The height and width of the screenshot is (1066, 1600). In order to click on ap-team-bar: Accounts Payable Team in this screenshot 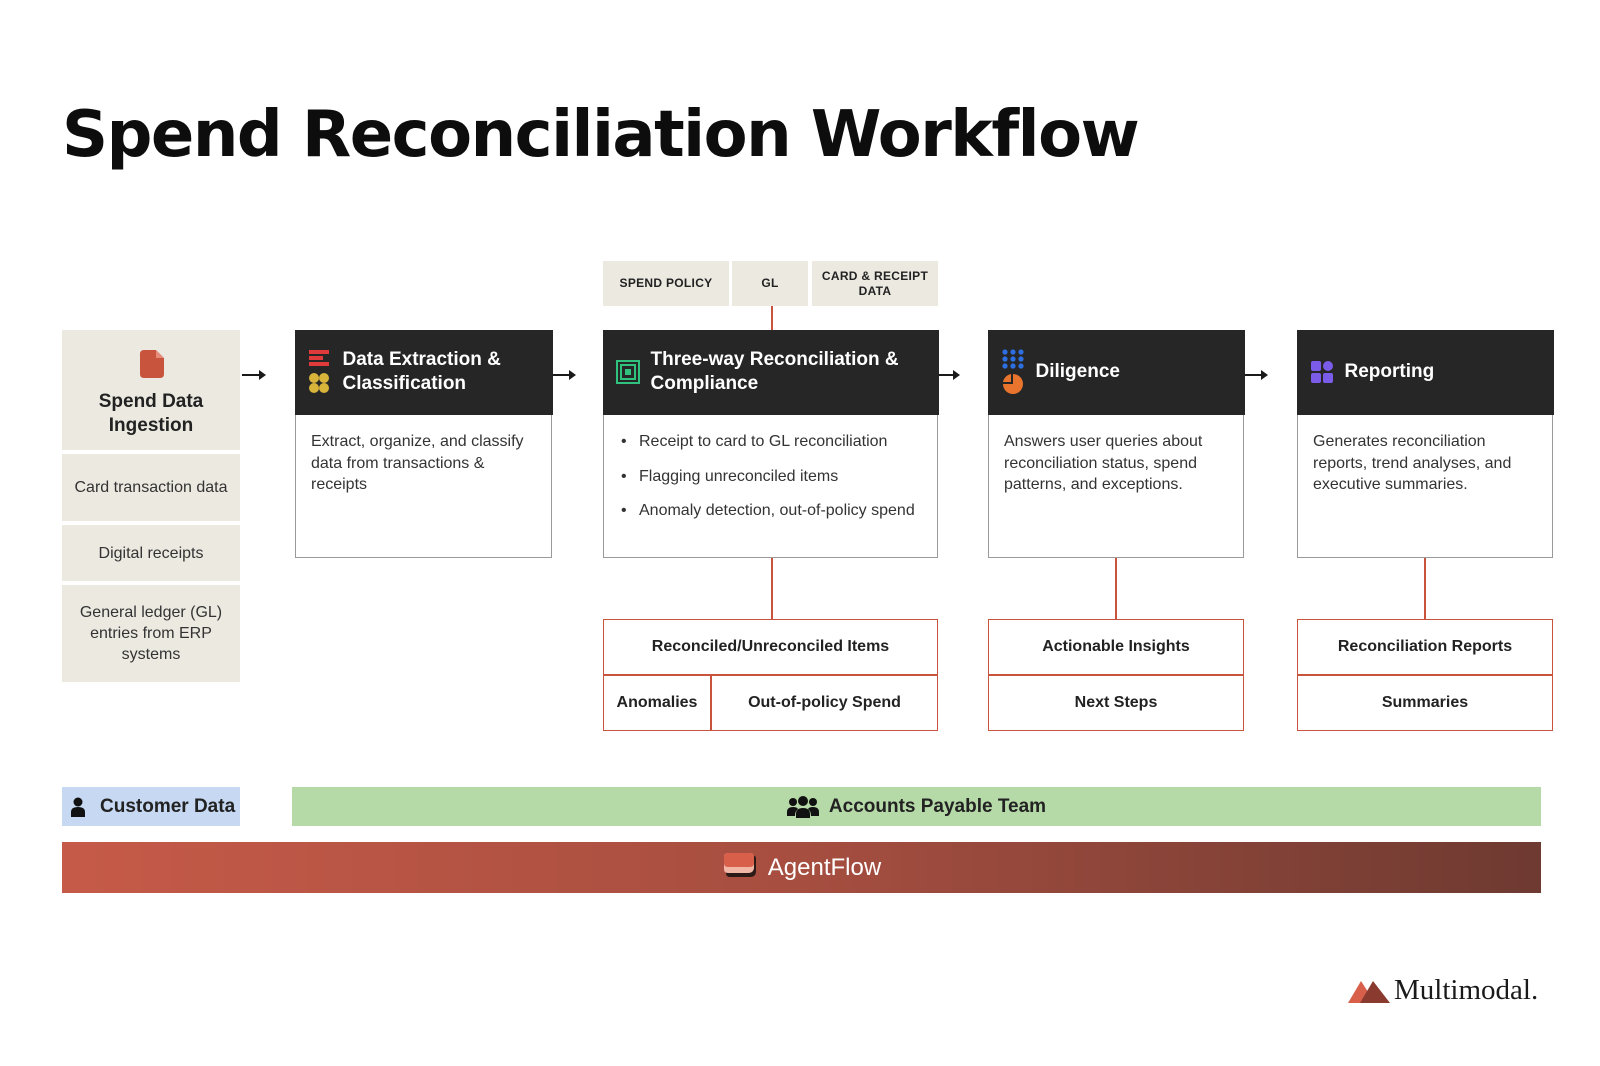, I will do `click(916, 806)`.